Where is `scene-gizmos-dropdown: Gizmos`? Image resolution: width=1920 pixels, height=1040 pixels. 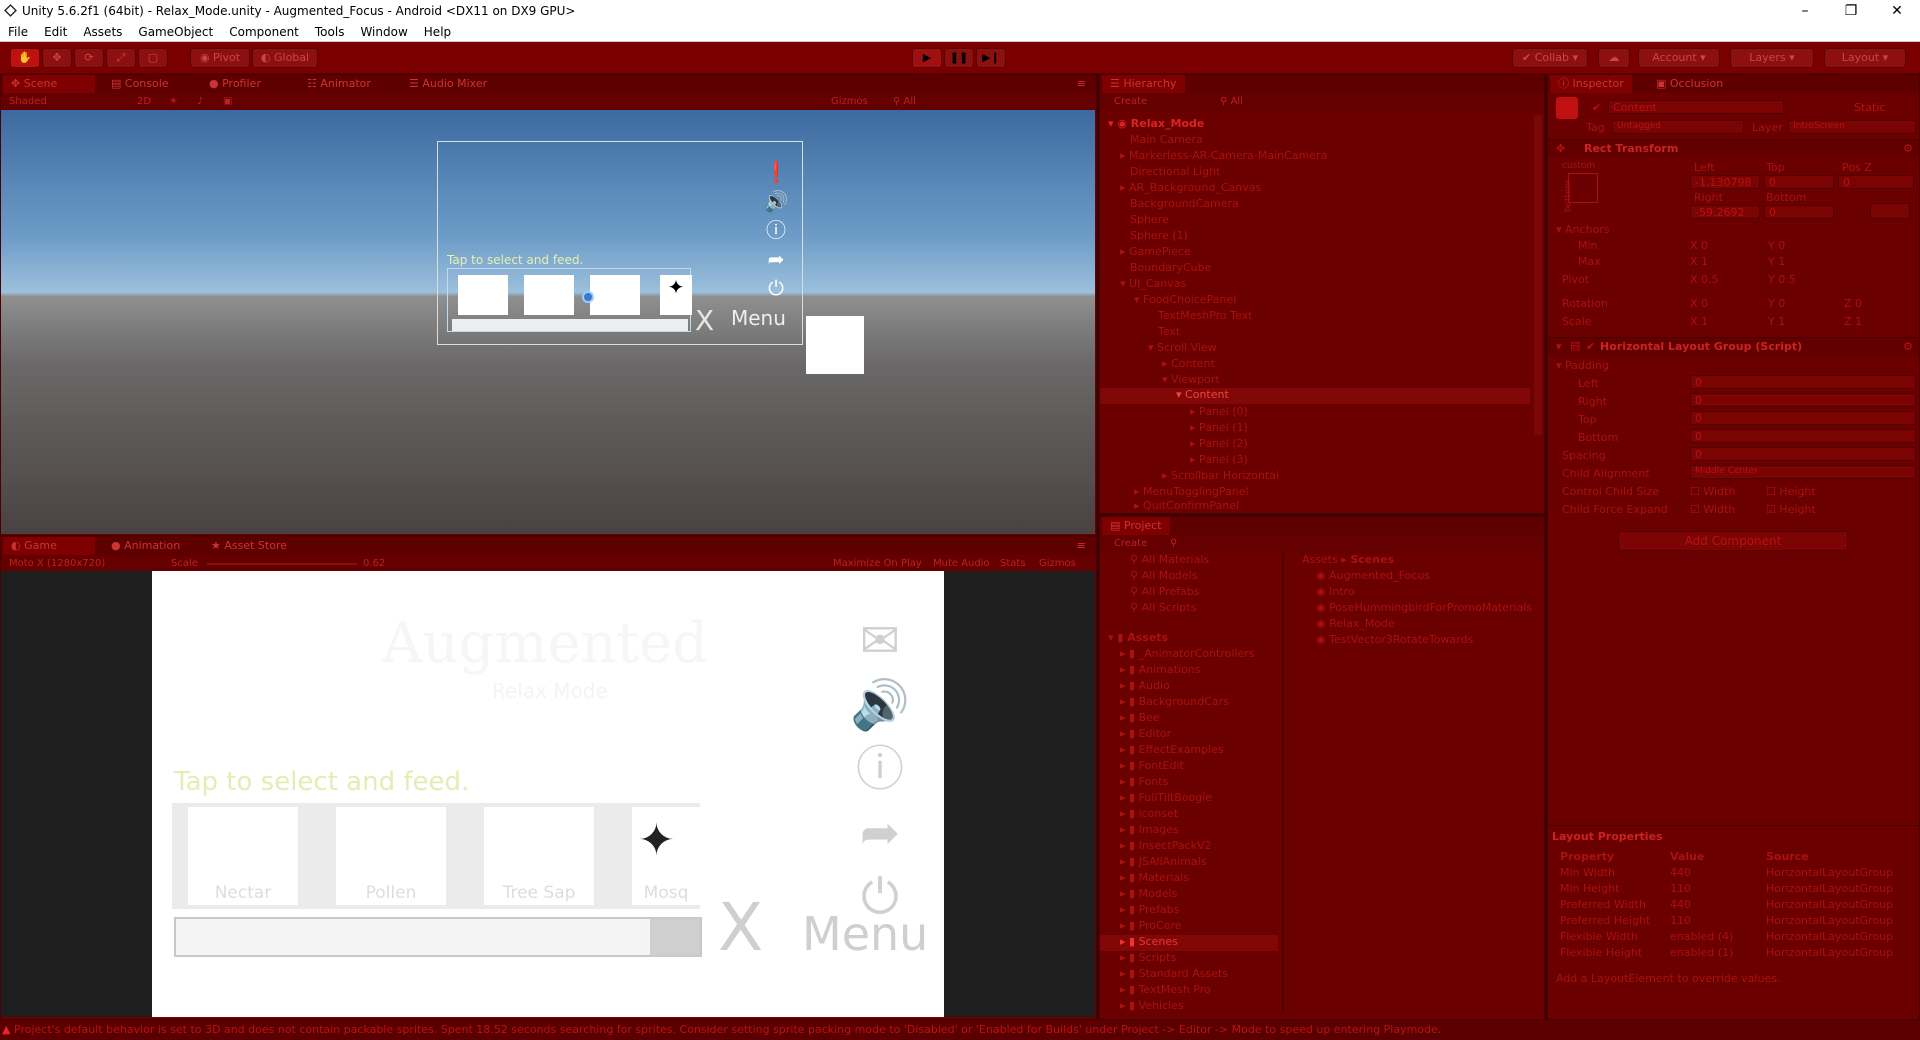
scene-gizmos-dropdown: Gizmos is located at coordinates (849, 102).